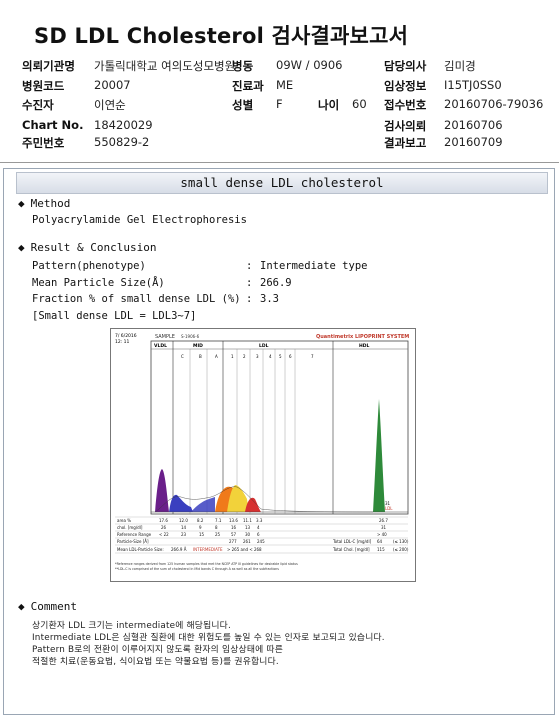 The width and height of the screenshot is (559, 721). I want to click on particle-value: 245, so click(261, 541).